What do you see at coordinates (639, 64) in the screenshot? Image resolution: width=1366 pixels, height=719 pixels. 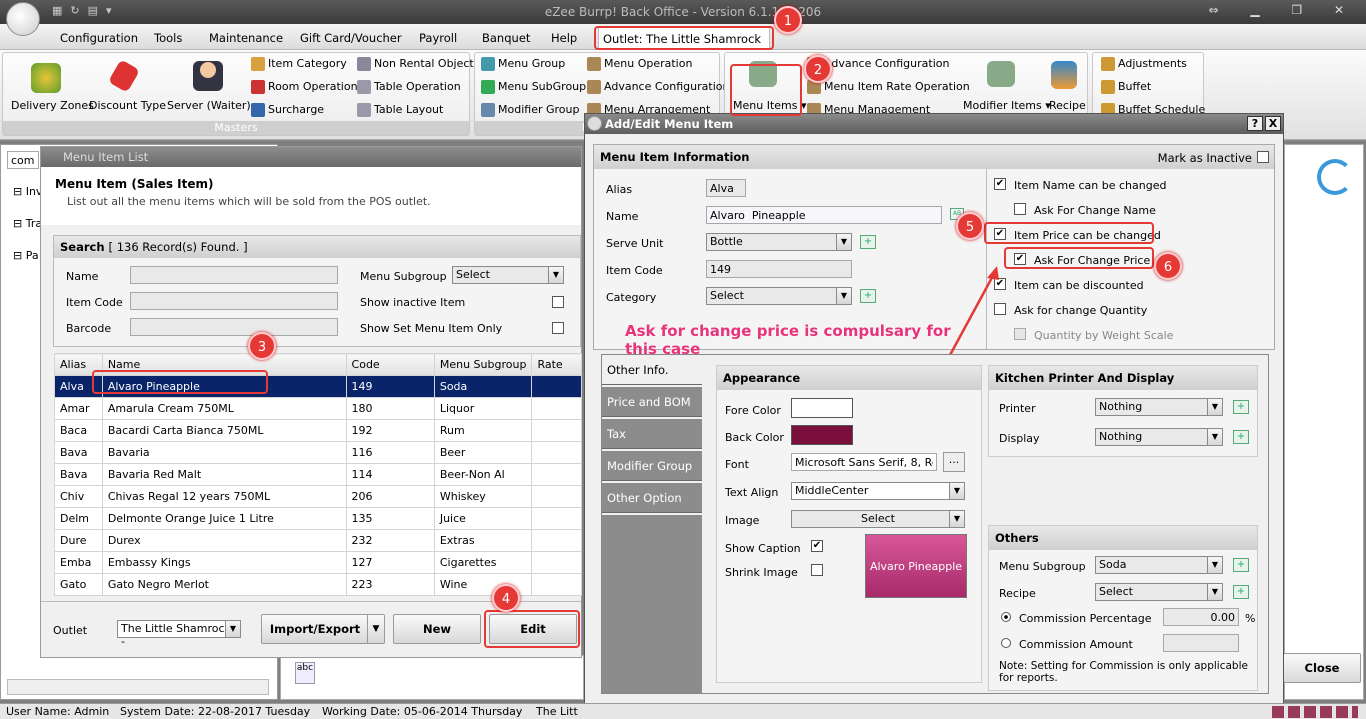 I see `menu-operation-button: Menu Operation` at bounding box center [639, 64].